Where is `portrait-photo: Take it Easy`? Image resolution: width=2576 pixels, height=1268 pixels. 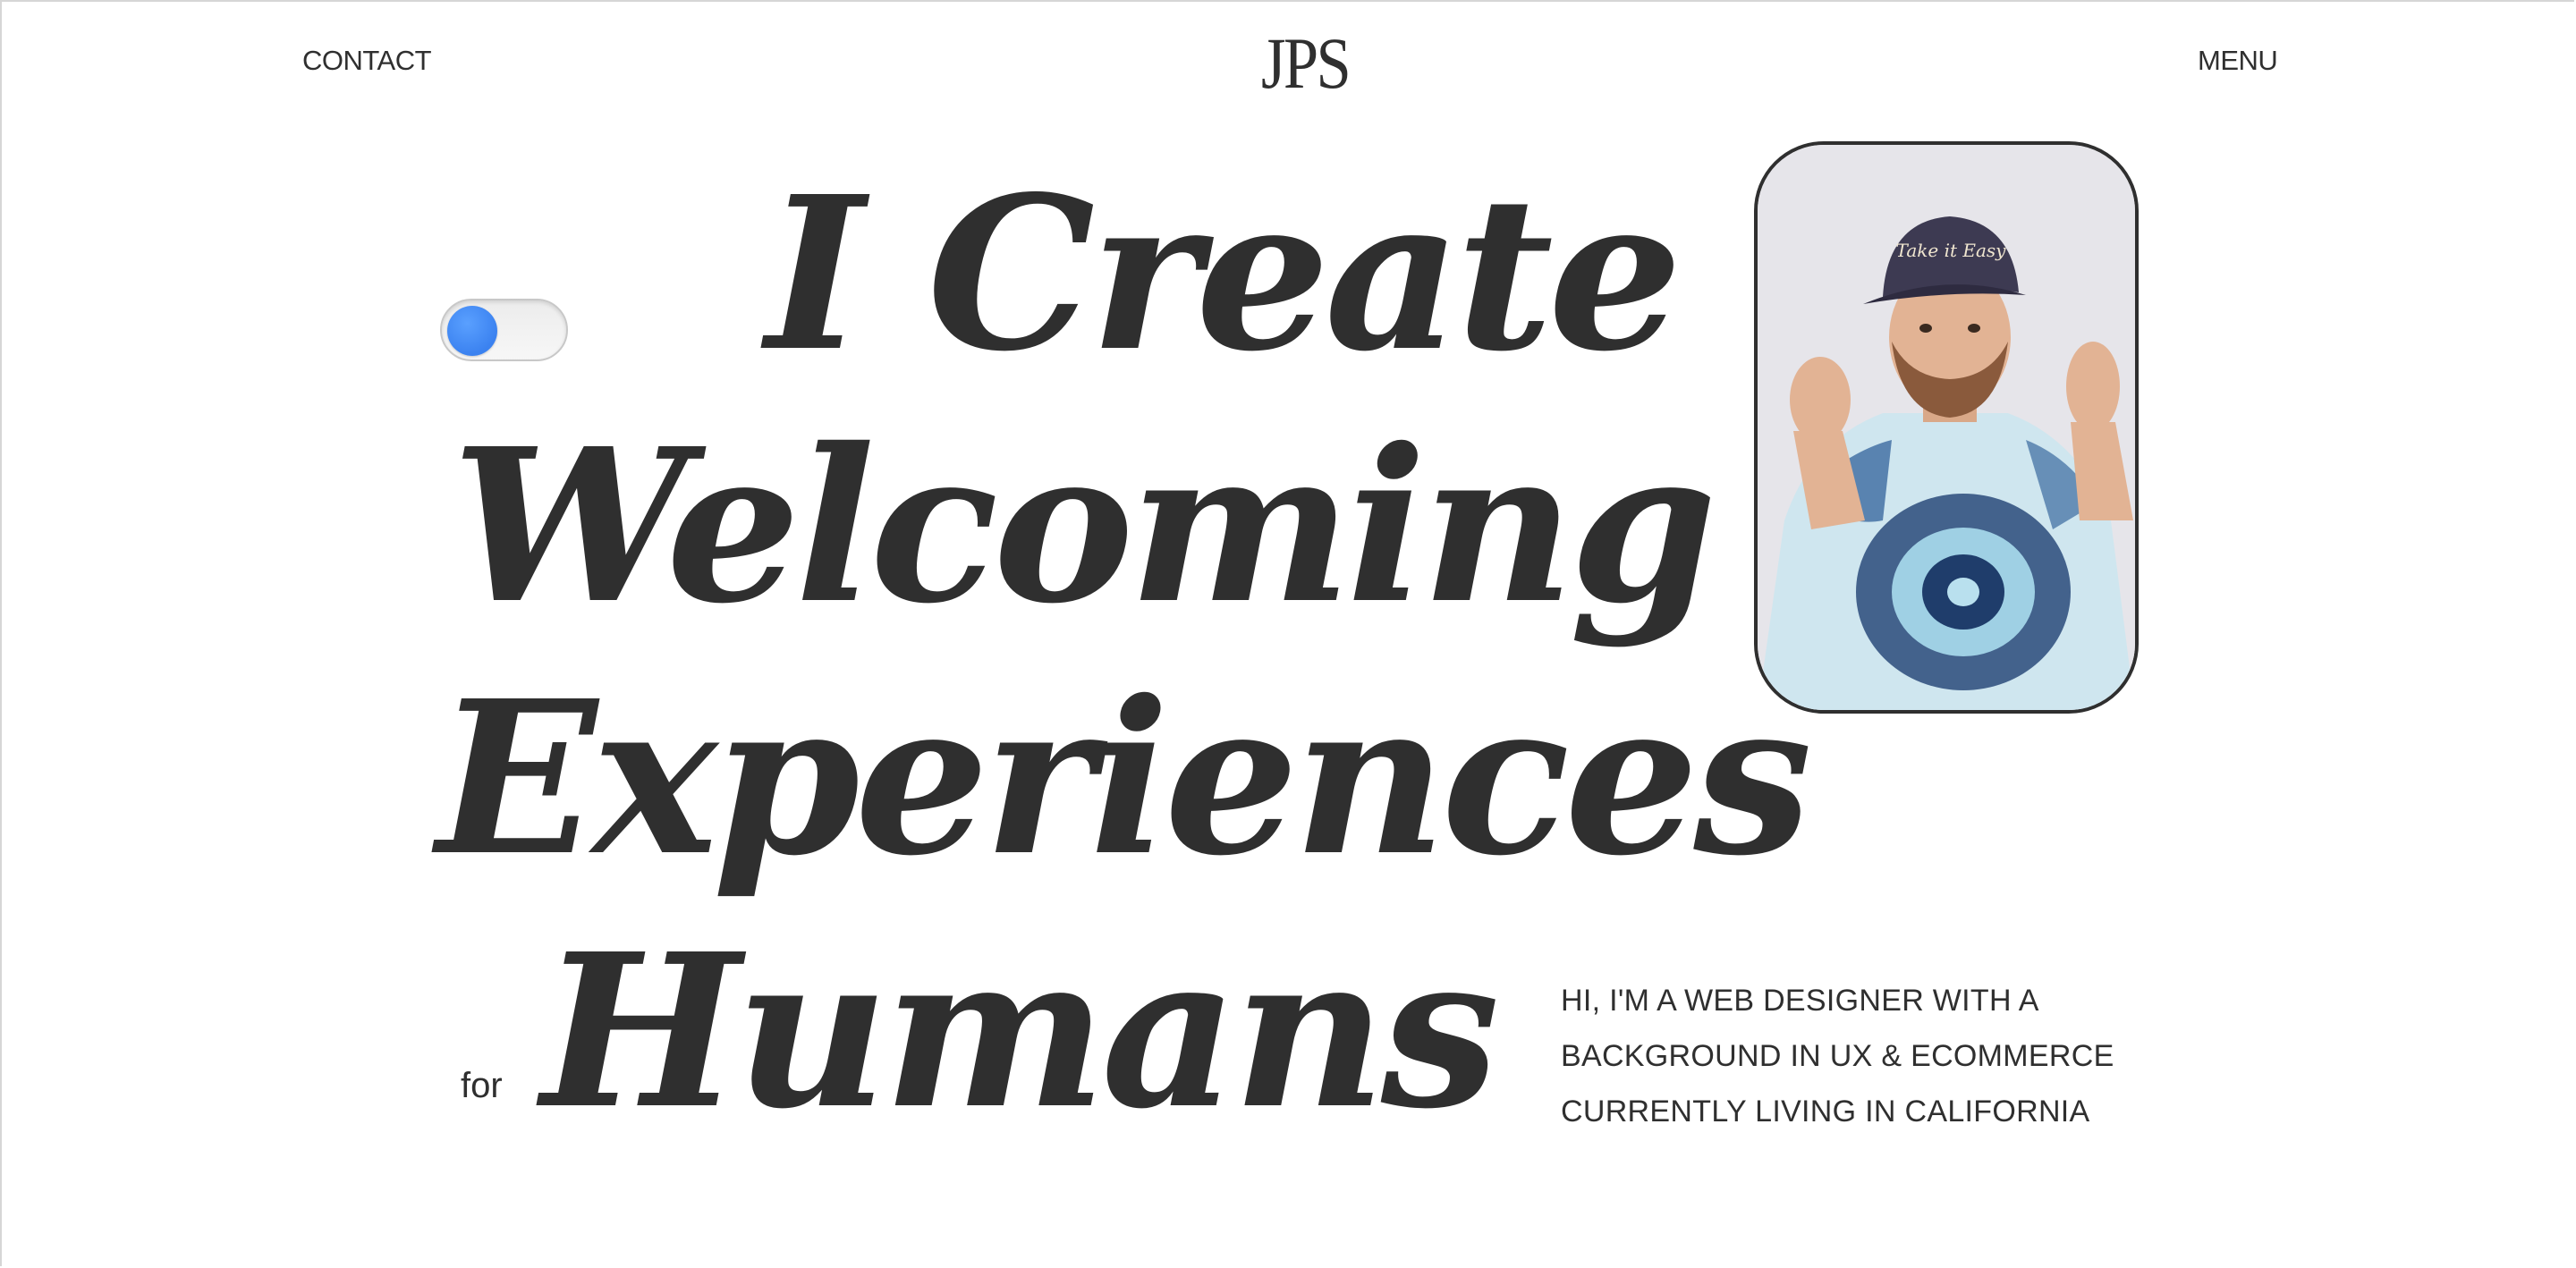
portrait-photo: Take it Easy is located at coordinates (1946, 427).